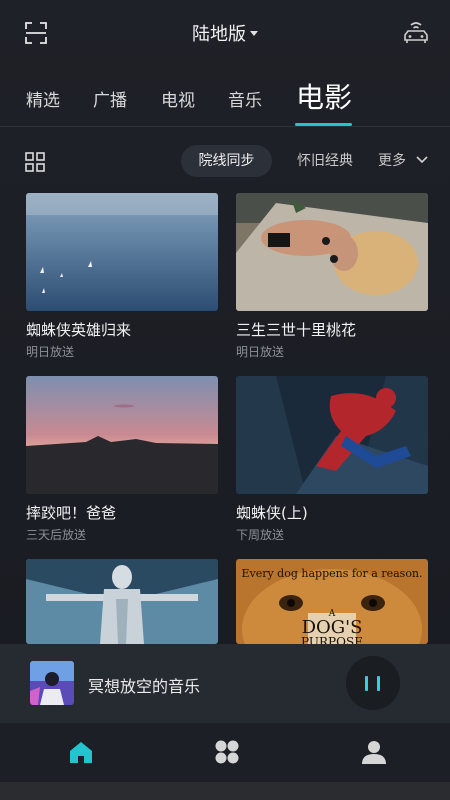 This screenshot has width=450, height=800. I want to click on movie-schedule: 下周放送, so click(260, 535).